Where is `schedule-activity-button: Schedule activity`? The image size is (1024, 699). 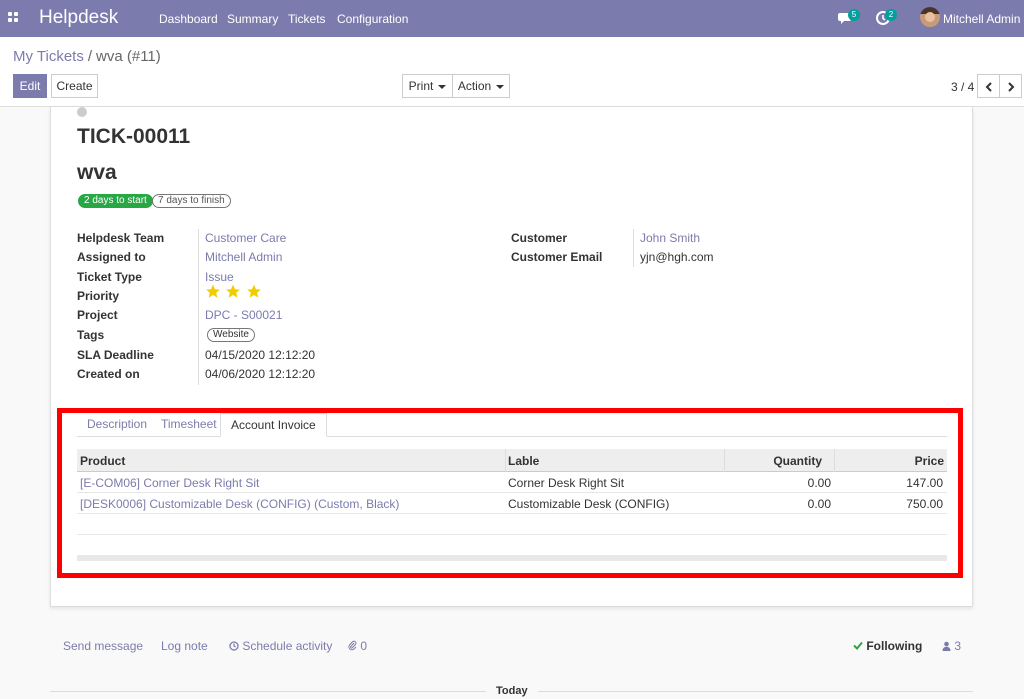
schedule-activity-button: Schedule activity is located at coordinates (280, 646).